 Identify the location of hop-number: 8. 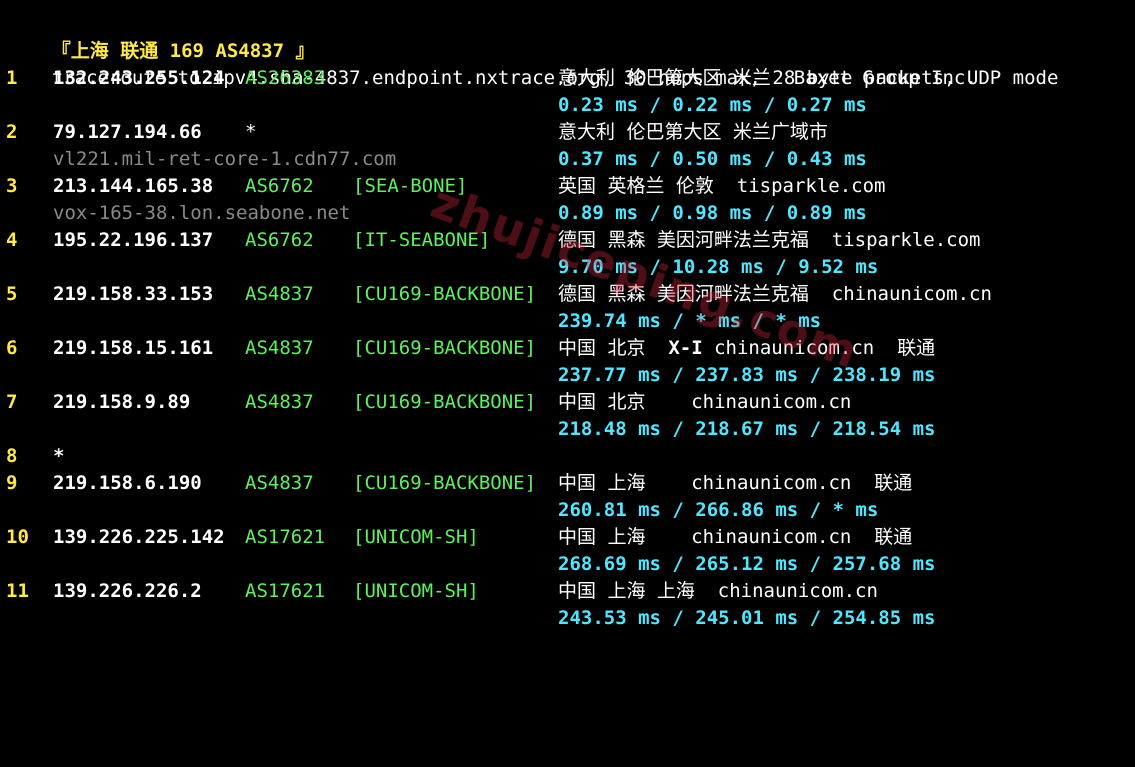
(12, 456).